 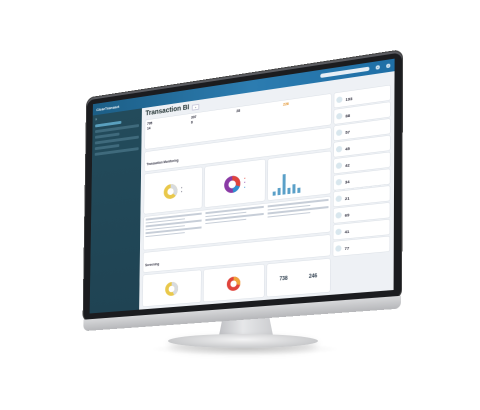 I want to click on count-value: 246, so click(x=313, y=277).